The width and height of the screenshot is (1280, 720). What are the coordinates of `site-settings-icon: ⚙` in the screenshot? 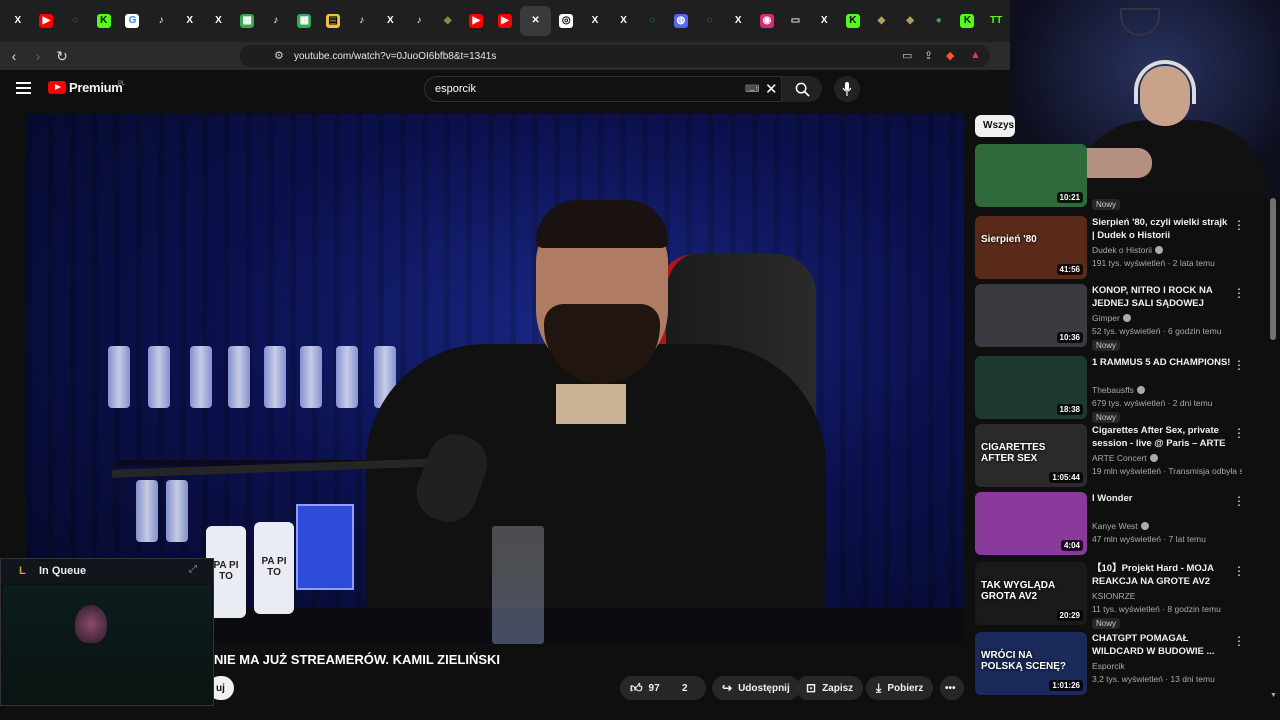 It's located at (279, 55).